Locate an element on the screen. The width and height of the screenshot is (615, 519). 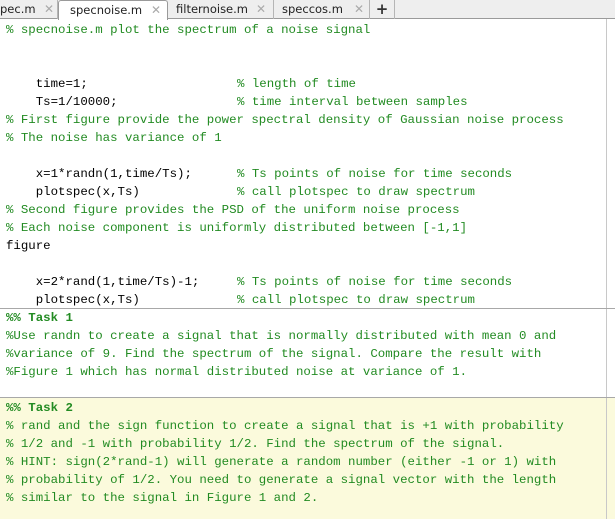
code-text: Ts=1/10000; is located at coordinates (76, 102).